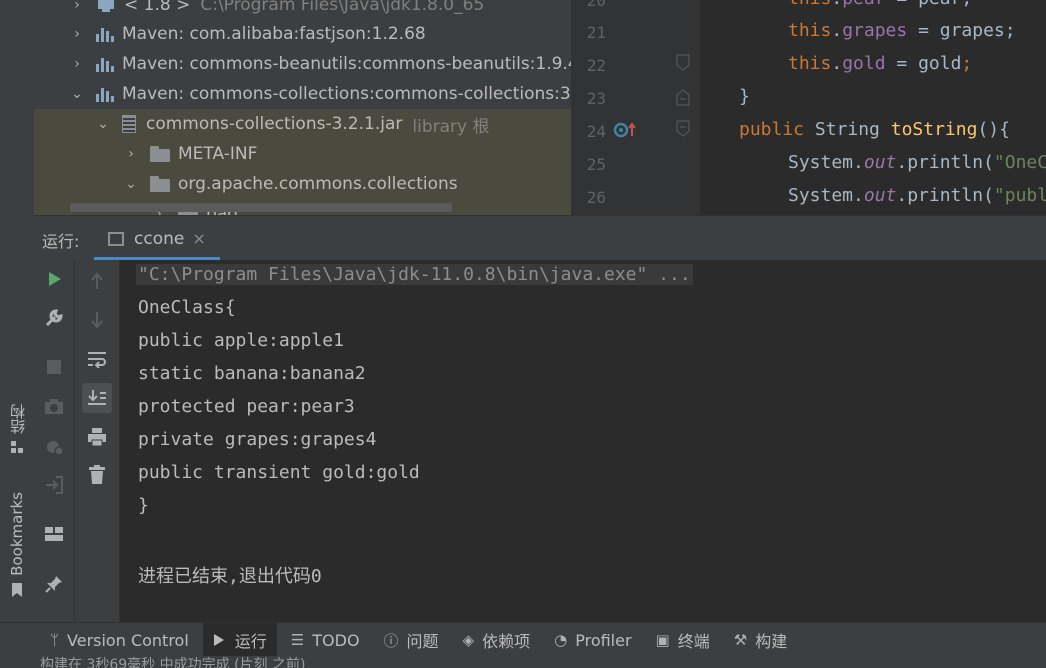  Describe the element at coordinates (391, 640) in the screenshot. I see `info-icon: ⓘ` at that location.